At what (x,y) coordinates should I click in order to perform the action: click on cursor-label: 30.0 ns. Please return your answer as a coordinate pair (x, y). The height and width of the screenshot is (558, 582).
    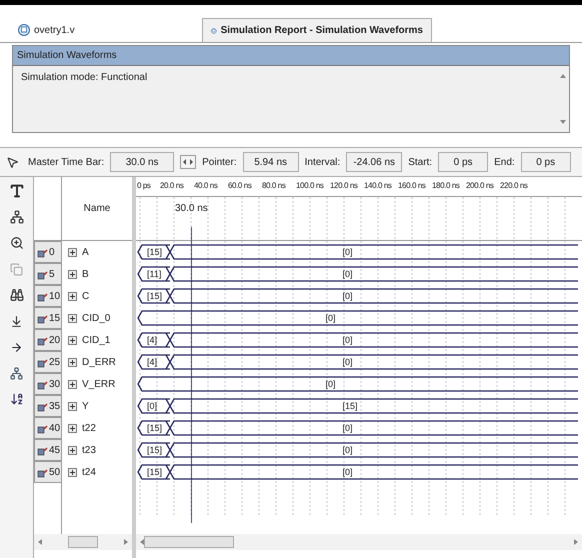
    Looking at the image, I should click on (191, 209).